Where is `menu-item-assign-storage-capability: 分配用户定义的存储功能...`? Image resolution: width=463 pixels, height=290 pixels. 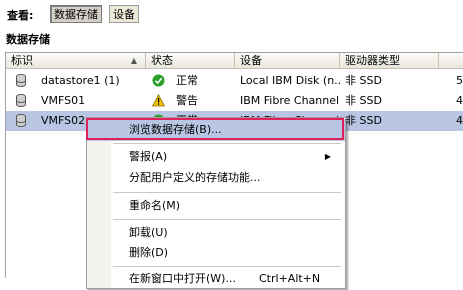 menu-item-assign-storage-capability: 分配用户定义的存储功能... is located at coordinates (216, 178).